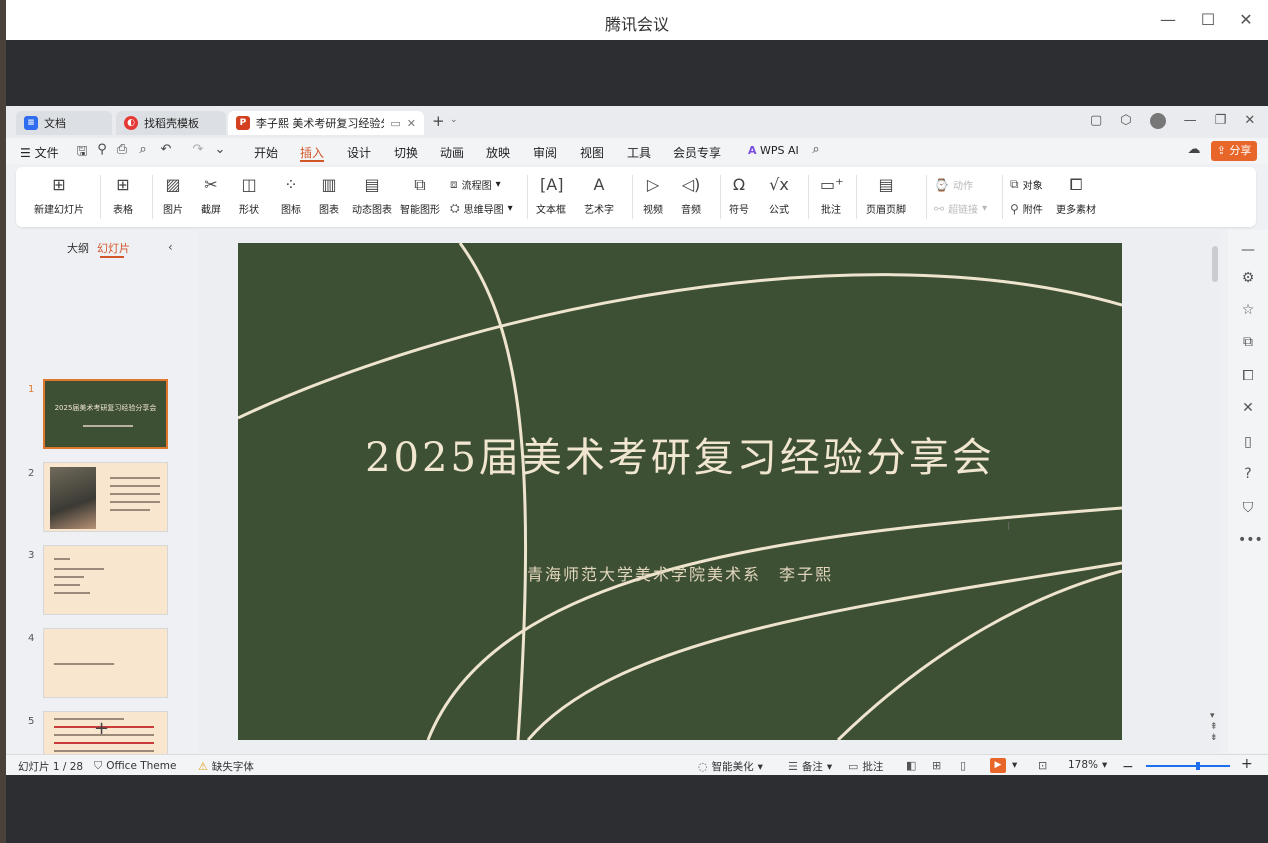  Describe the element at coordinates (395, 123) in the screenshot. I see `screen-icon: ▭` at that location.